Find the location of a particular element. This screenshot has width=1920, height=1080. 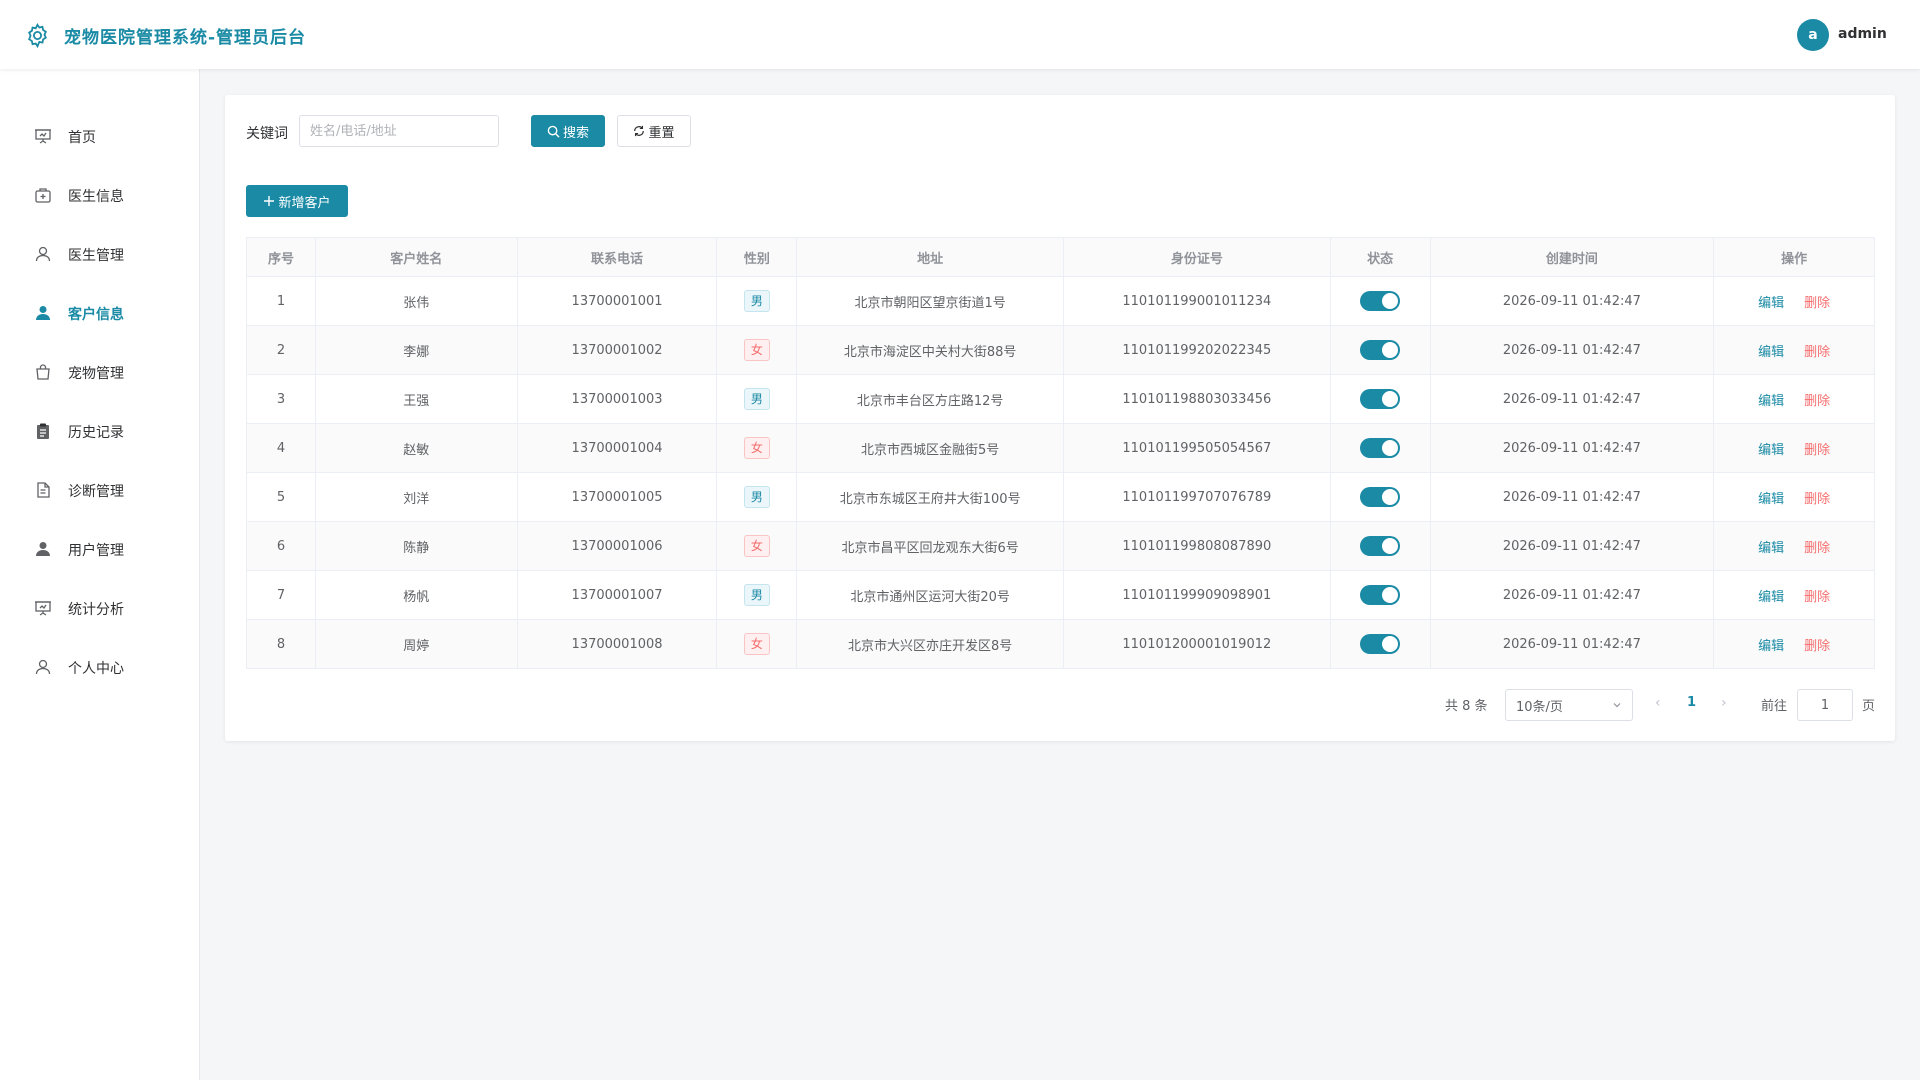

row-index: 1 is located at coordinates (281, 301).